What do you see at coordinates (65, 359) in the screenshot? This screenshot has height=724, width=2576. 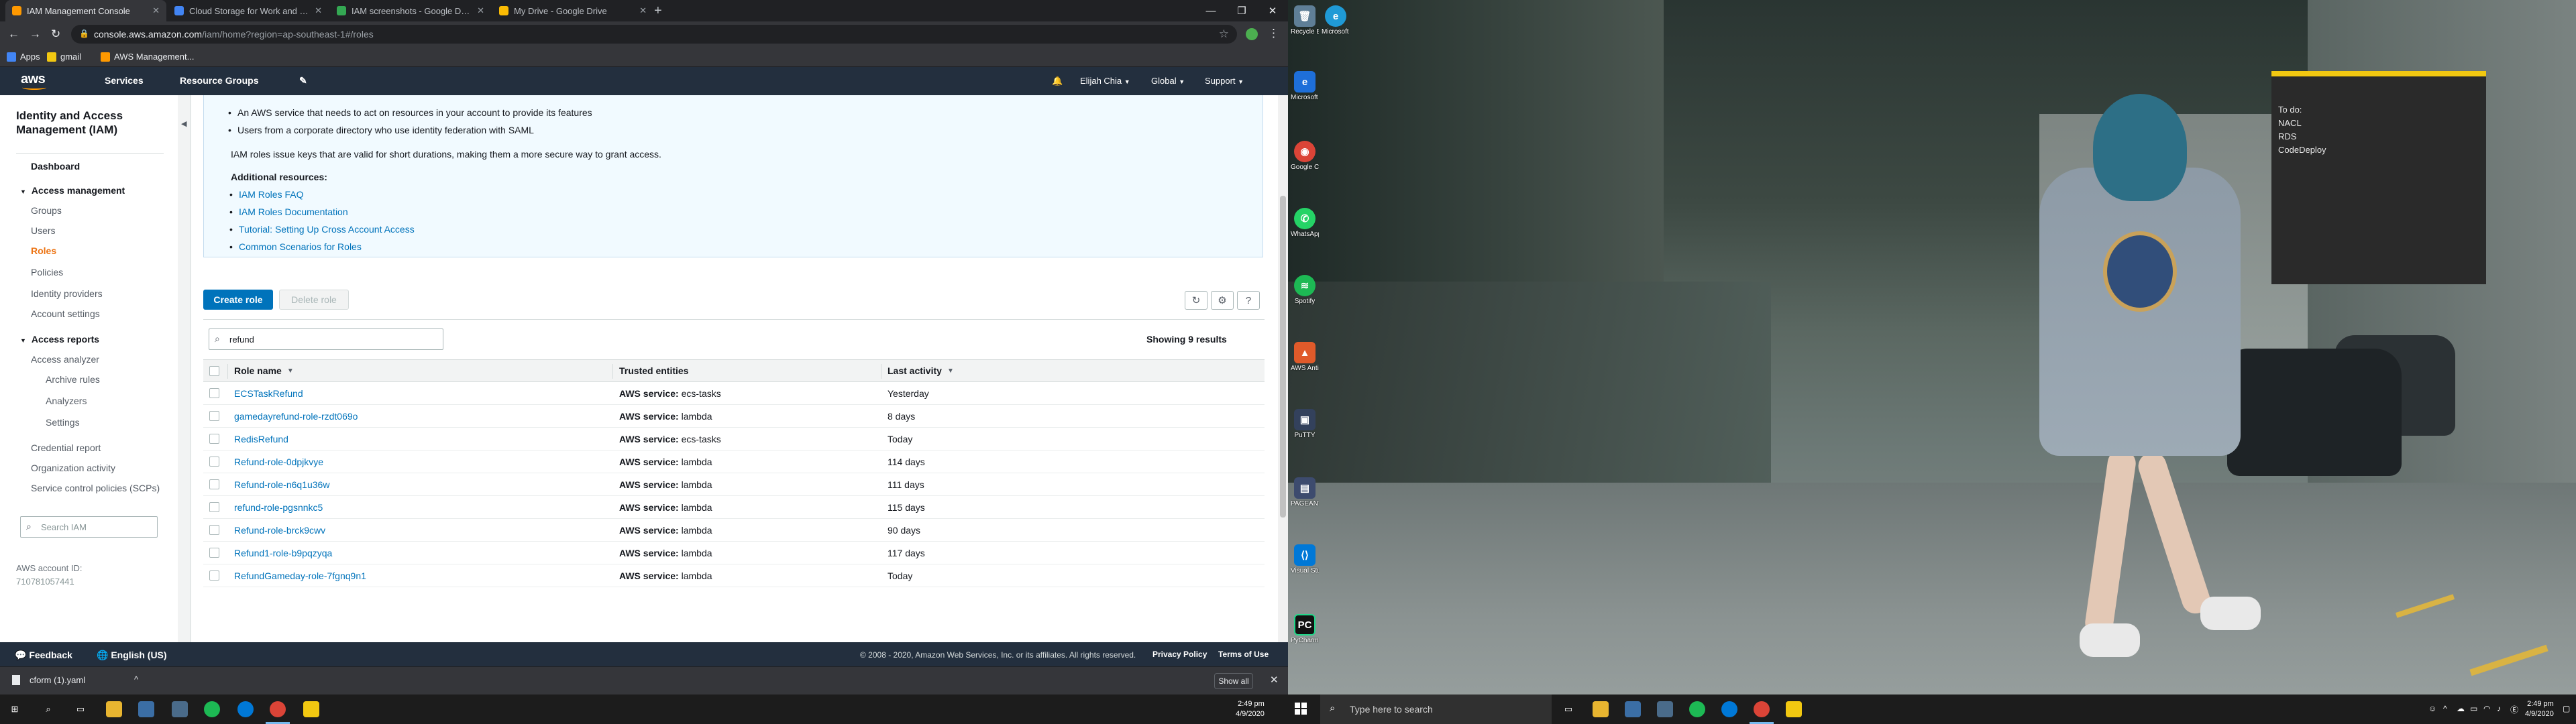 I see `sidebar-item-access-analyzer: Access analyzer` at bounding box center [65, 359].